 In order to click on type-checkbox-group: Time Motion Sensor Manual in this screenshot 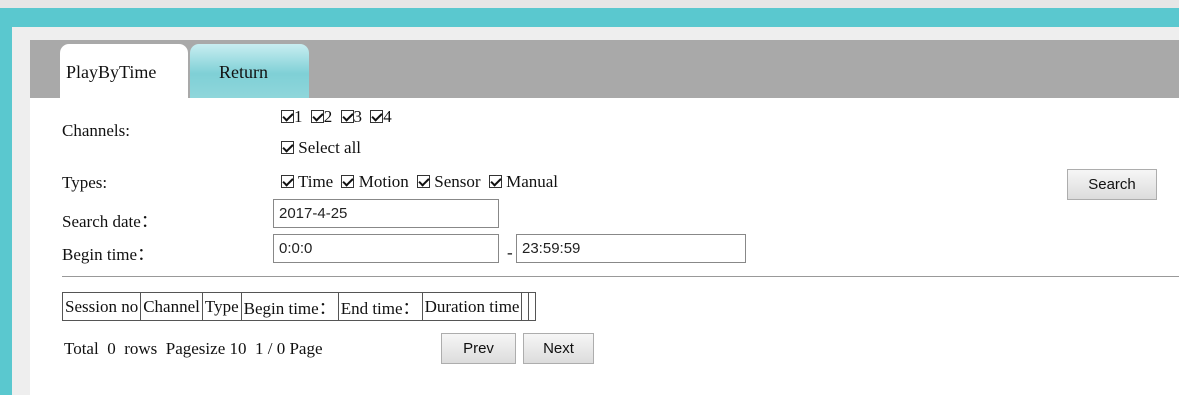, I will do `click(421, 182)`.